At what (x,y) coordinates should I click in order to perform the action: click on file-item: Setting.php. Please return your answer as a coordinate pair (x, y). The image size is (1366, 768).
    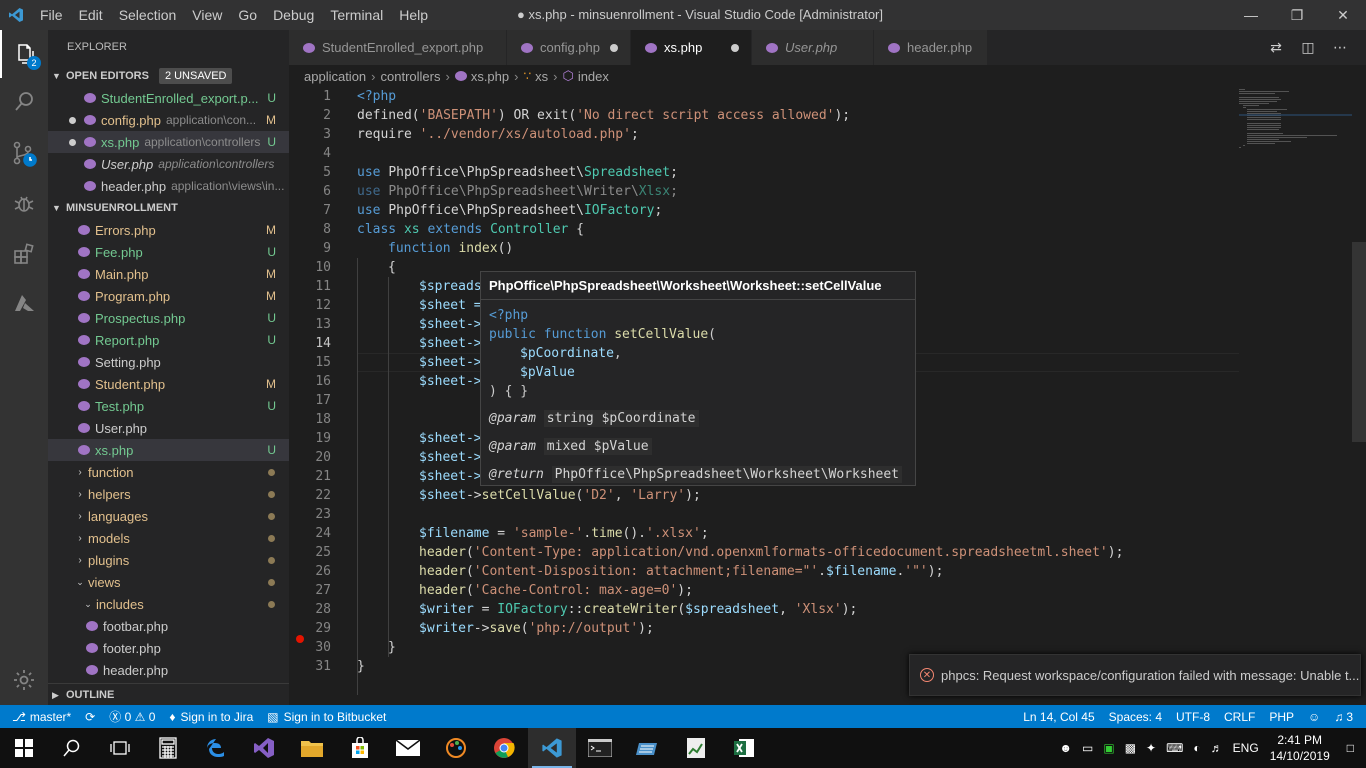
    Looking at the image, I should click on (168, 362).